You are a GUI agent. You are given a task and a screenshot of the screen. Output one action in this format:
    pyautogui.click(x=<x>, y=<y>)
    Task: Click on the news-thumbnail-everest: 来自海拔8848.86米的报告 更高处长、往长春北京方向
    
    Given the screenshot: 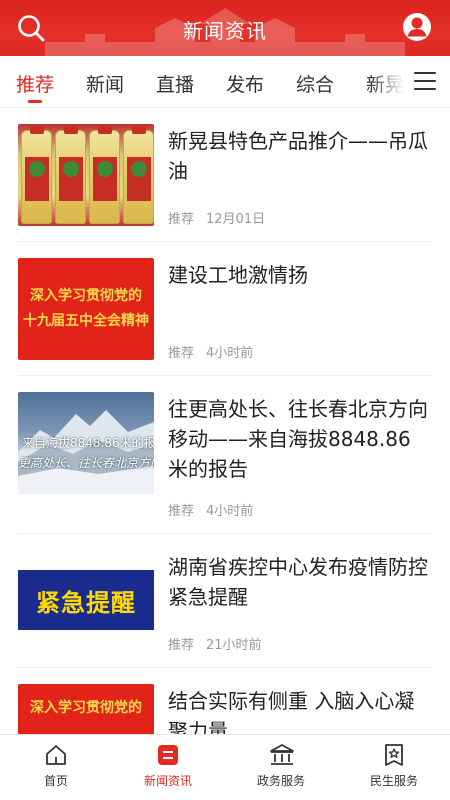 What is the action you would take?
    pyautogui.click(x=86, y=443)
    